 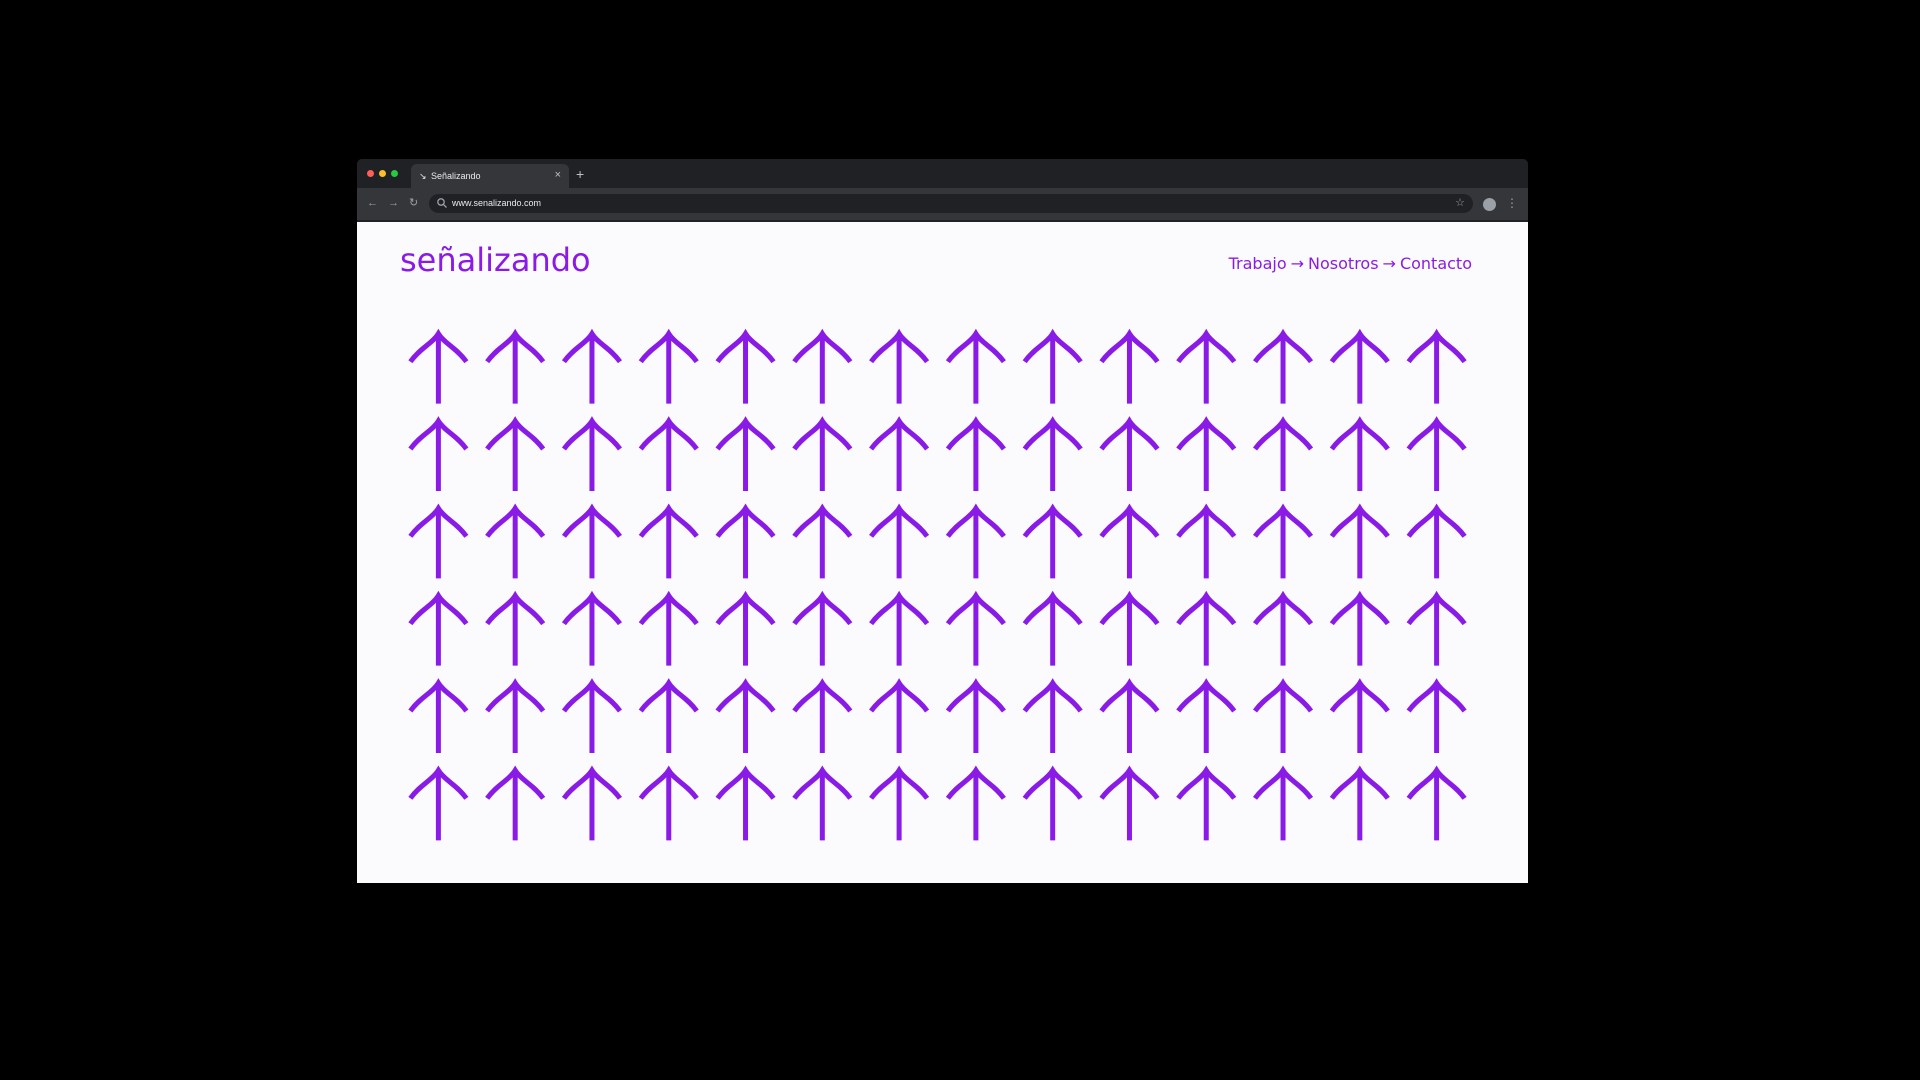 I want to click on close-tab-icon: ×, so click(x=558, y=175).